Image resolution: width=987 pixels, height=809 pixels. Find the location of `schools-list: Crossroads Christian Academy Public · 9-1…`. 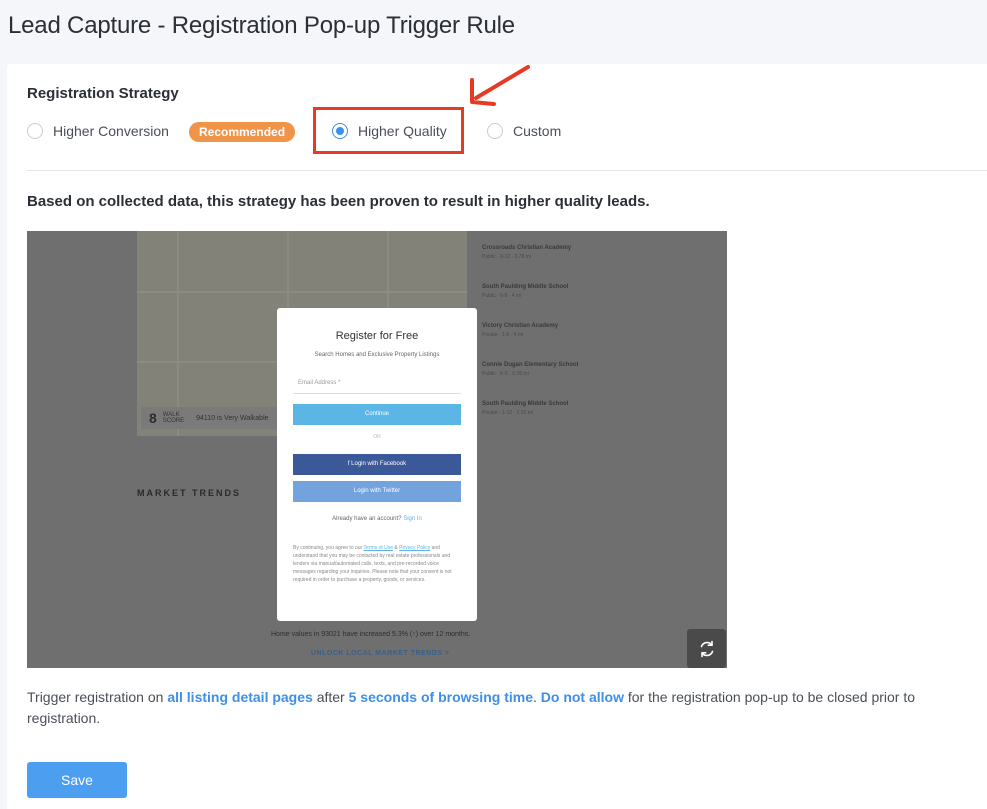

schools-list: Crossroads Christian Academy Public · 9-1… is located at coordinates (602, 342).